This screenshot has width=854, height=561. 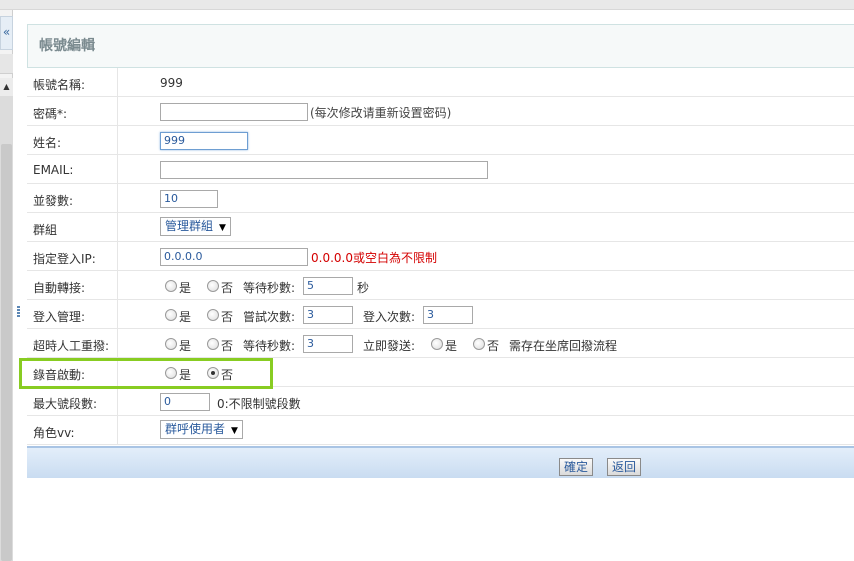 What do you see at coordinates (50, 114) in the screenshot?
I see `password-label: 密碼*:` at bounding box center [50, 114].